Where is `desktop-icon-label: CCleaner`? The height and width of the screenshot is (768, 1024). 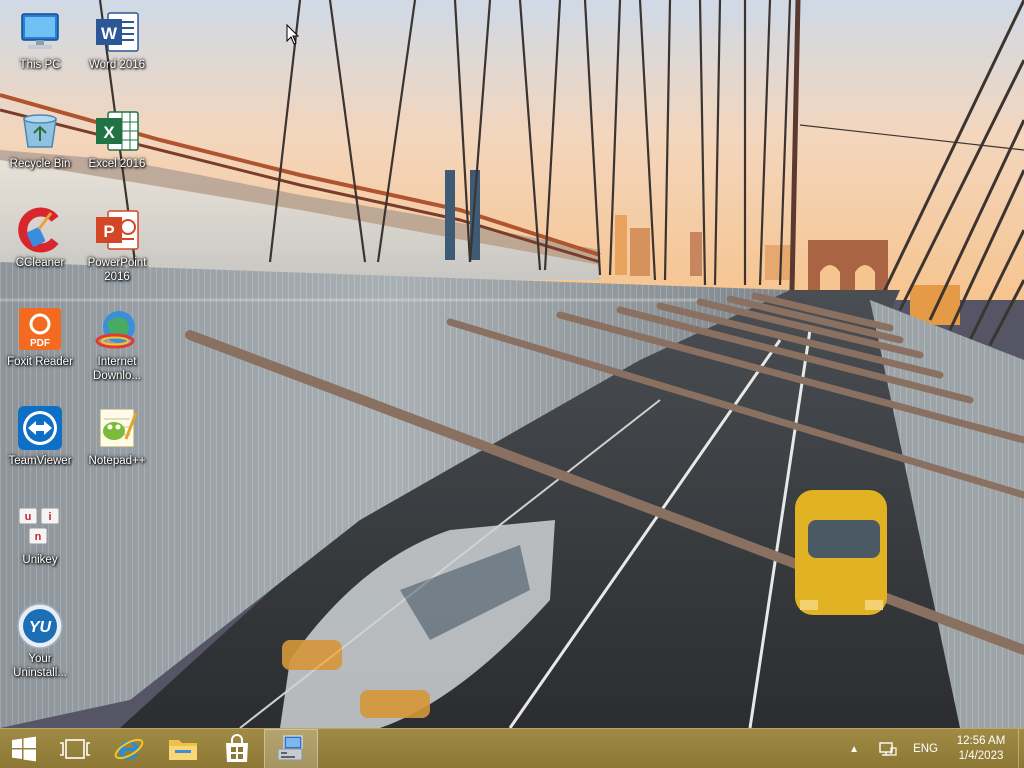
desktop-icon-label: CCleaner is located at coordinates (40, 263).